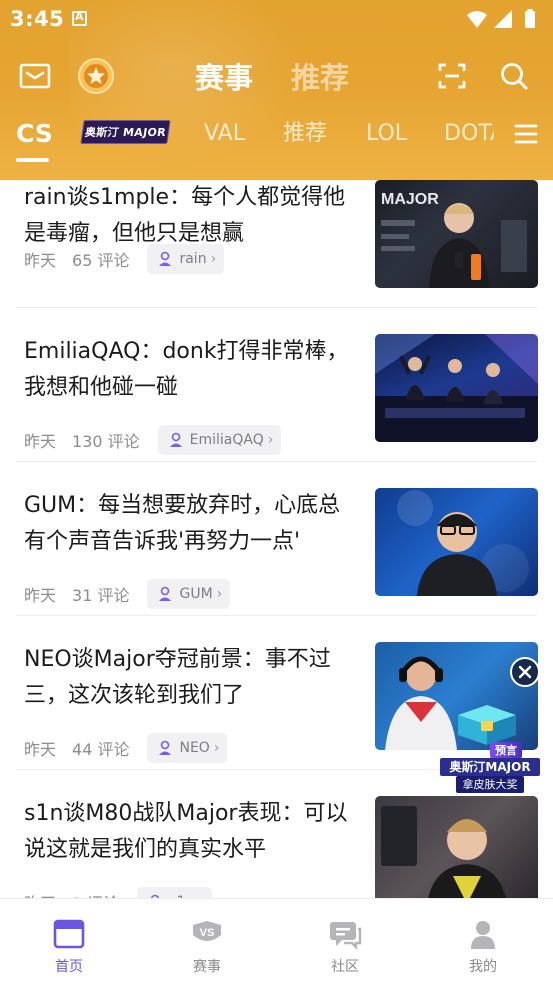 The width and height of the screenshot is (553, 984). I want to click on player-tag-label: rain, so click(193, 259).